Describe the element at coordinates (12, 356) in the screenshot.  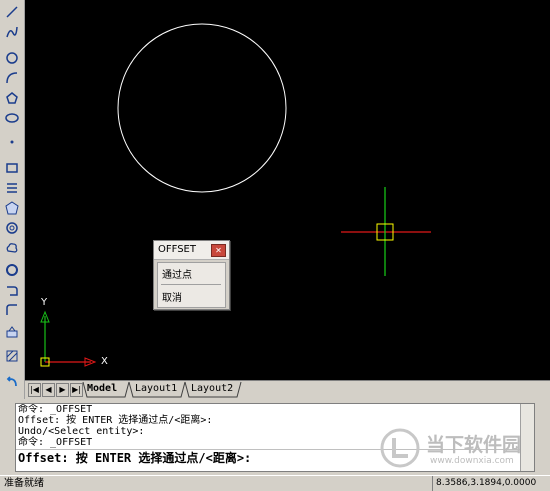
I see `hatch-tool-icon` at that location.